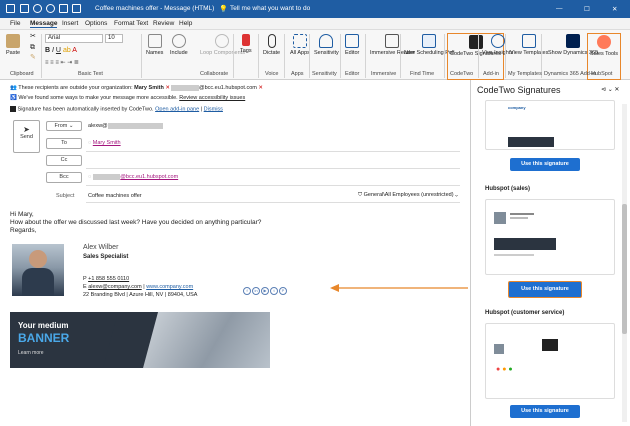 This screenshot has height=426, width=630. What do you see at coordinates (154, 41) in the screenshot?
I see `address-book-icon` at bounding box center [154, 41].